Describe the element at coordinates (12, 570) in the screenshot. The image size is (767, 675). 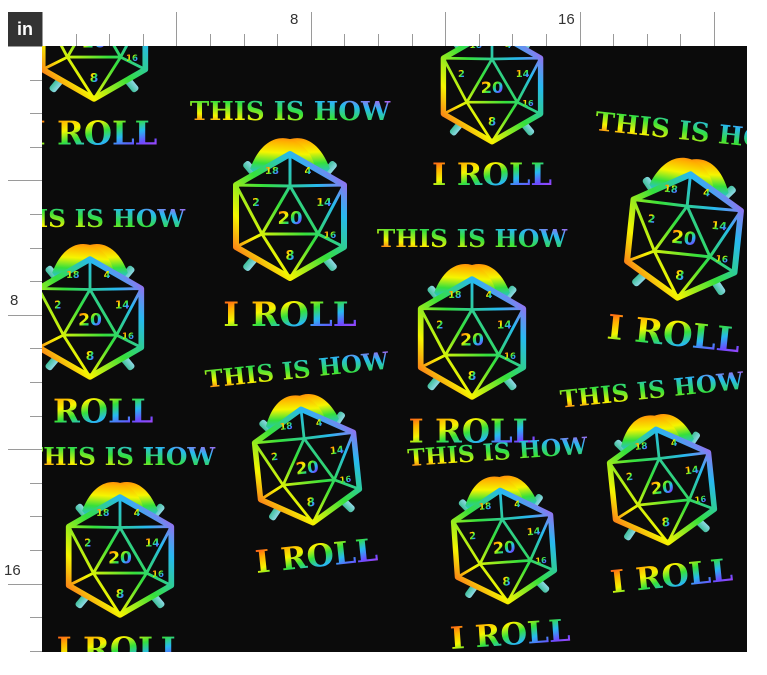
I see `side-ruler-label: 16` at that location.